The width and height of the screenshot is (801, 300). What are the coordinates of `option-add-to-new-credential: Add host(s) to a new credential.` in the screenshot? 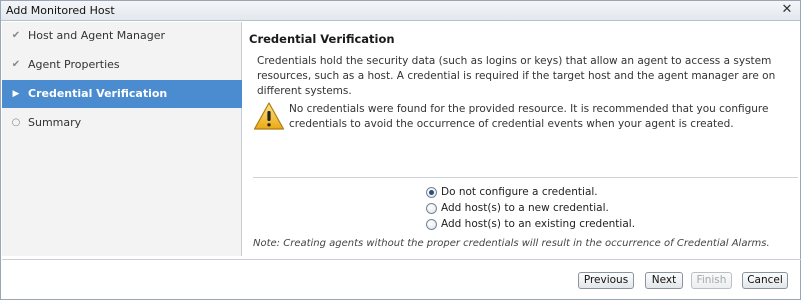 It's located at (530, 208).